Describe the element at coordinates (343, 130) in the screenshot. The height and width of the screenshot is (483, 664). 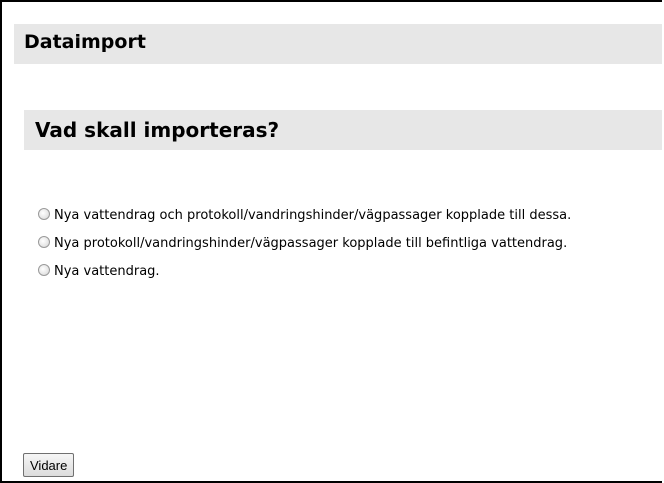
I see `section-header: Vad skall importeras?` at that location.